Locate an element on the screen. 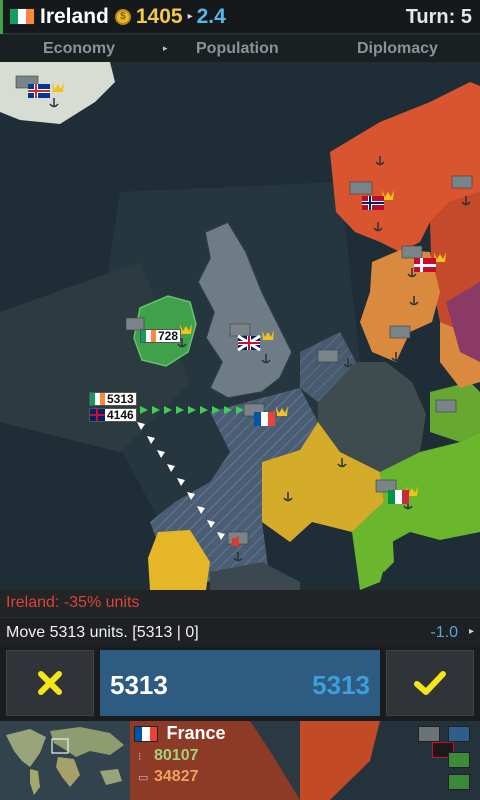 This screenshot has width=480, height=800. move-modifier: -1.0 is located at coordinates (444, 632).